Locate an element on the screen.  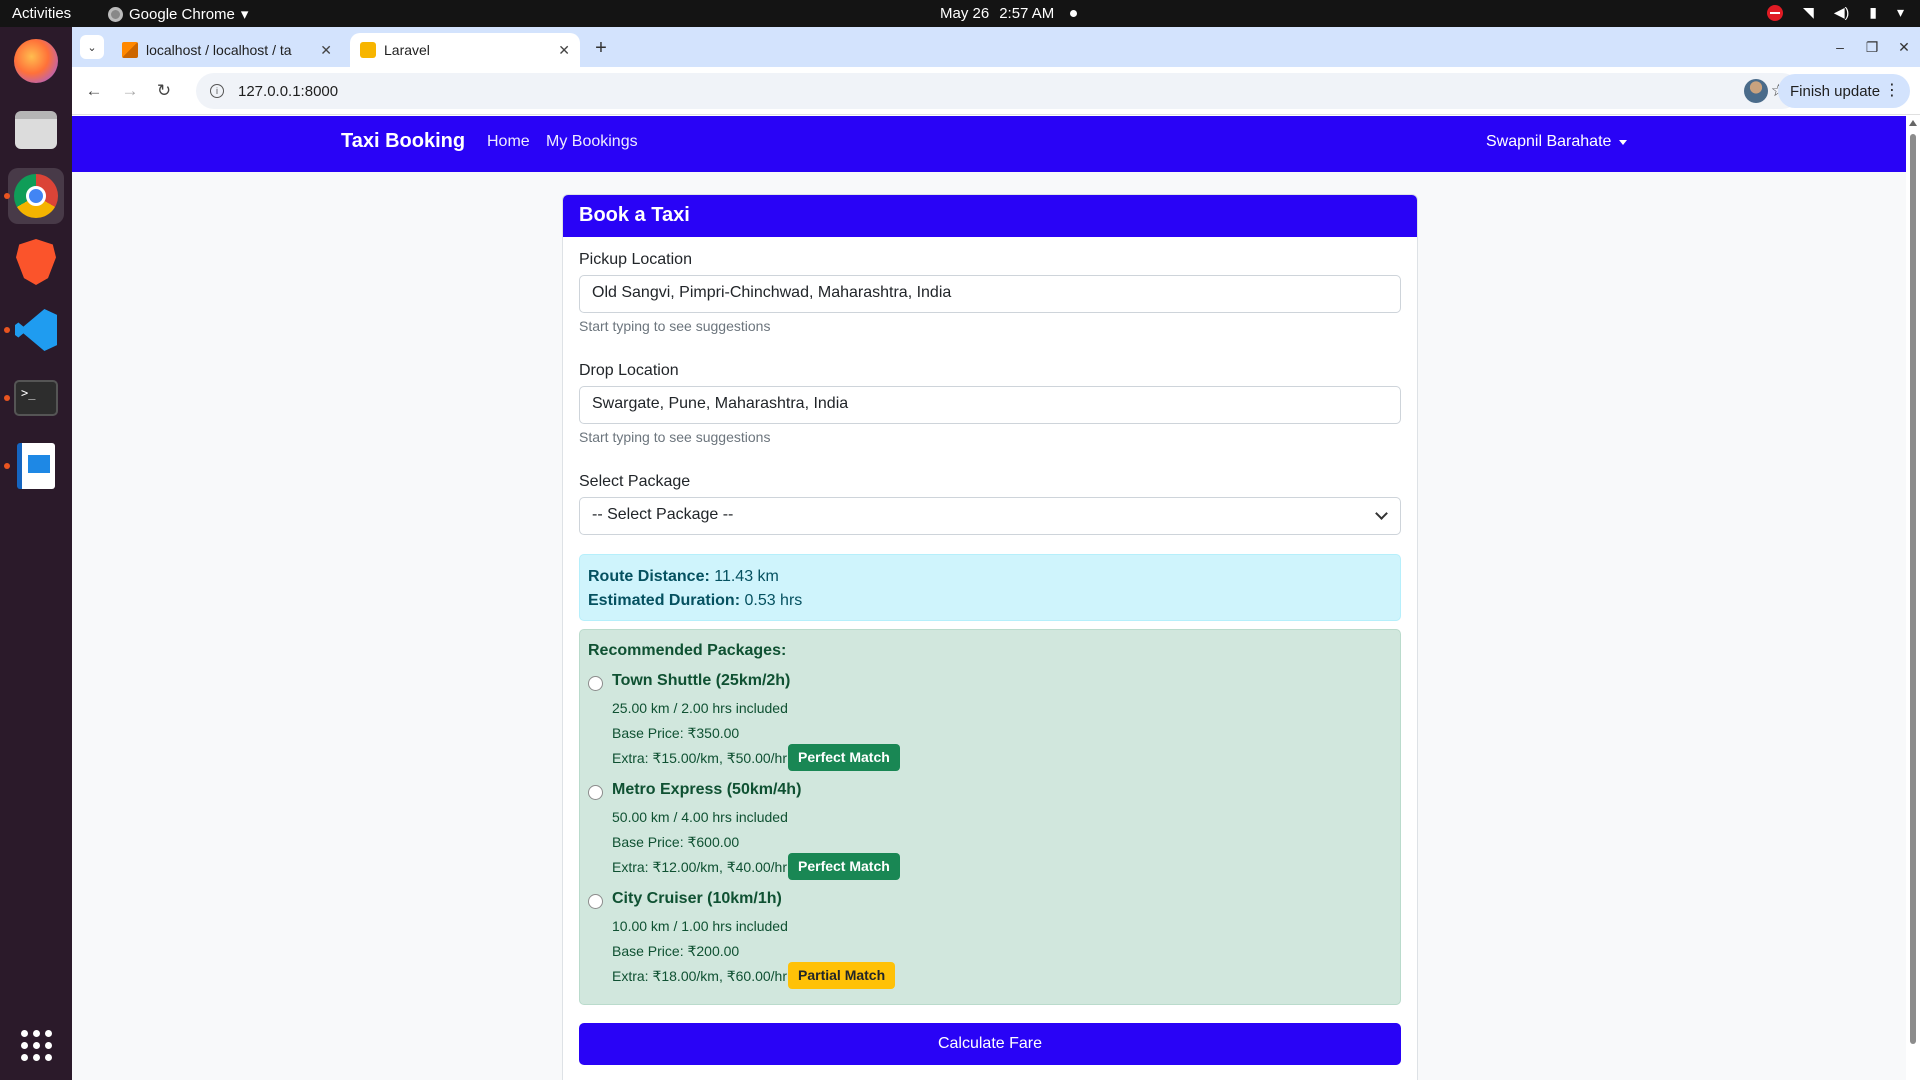
dock-firefox is located at coordinates (36, 61).